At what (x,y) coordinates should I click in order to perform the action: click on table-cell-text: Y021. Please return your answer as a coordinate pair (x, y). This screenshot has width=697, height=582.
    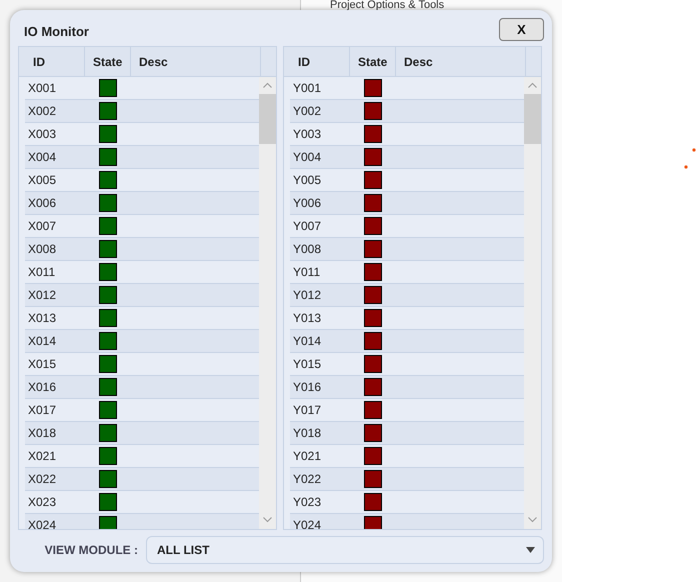
    Looking at the image, I should click on (307, 456).